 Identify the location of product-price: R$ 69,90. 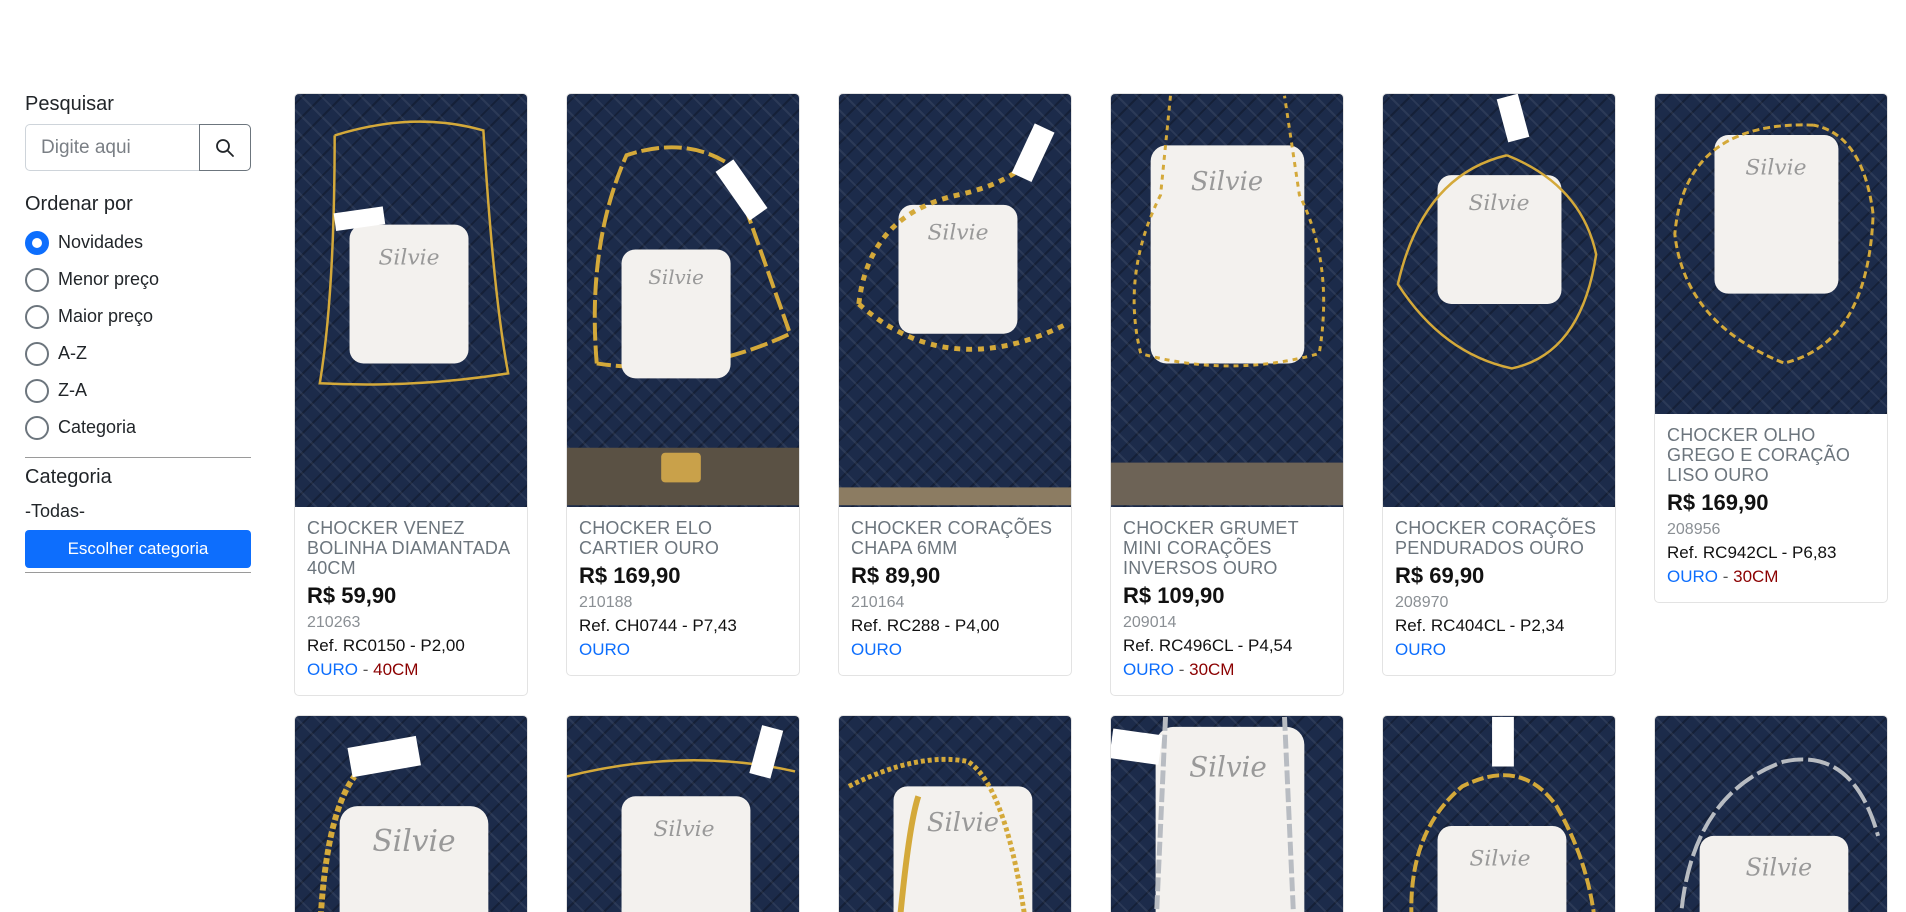
(1440, 575).